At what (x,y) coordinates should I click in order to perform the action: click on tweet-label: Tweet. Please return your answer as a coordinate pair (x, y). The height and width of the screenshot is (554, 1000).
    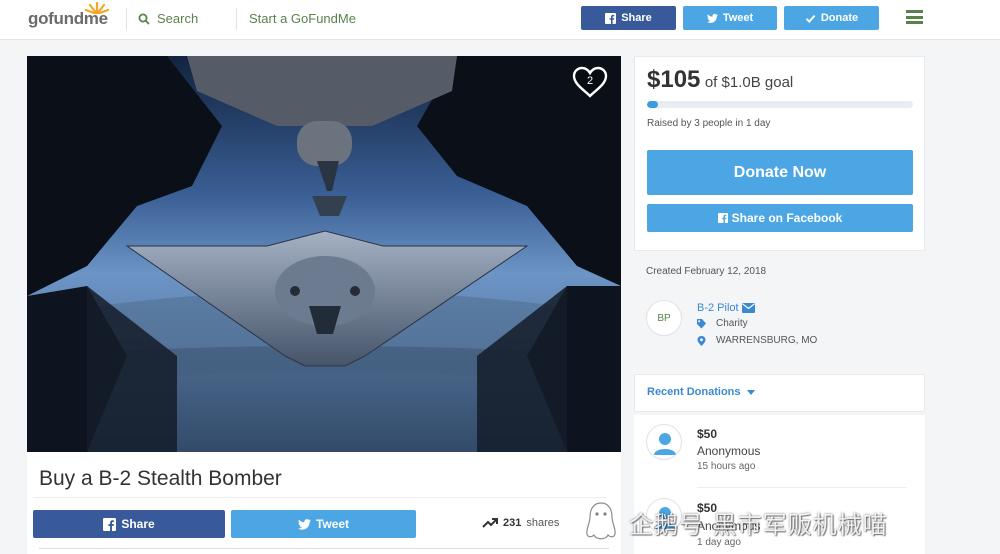
    Looking at the image, I should click on (332, 524).